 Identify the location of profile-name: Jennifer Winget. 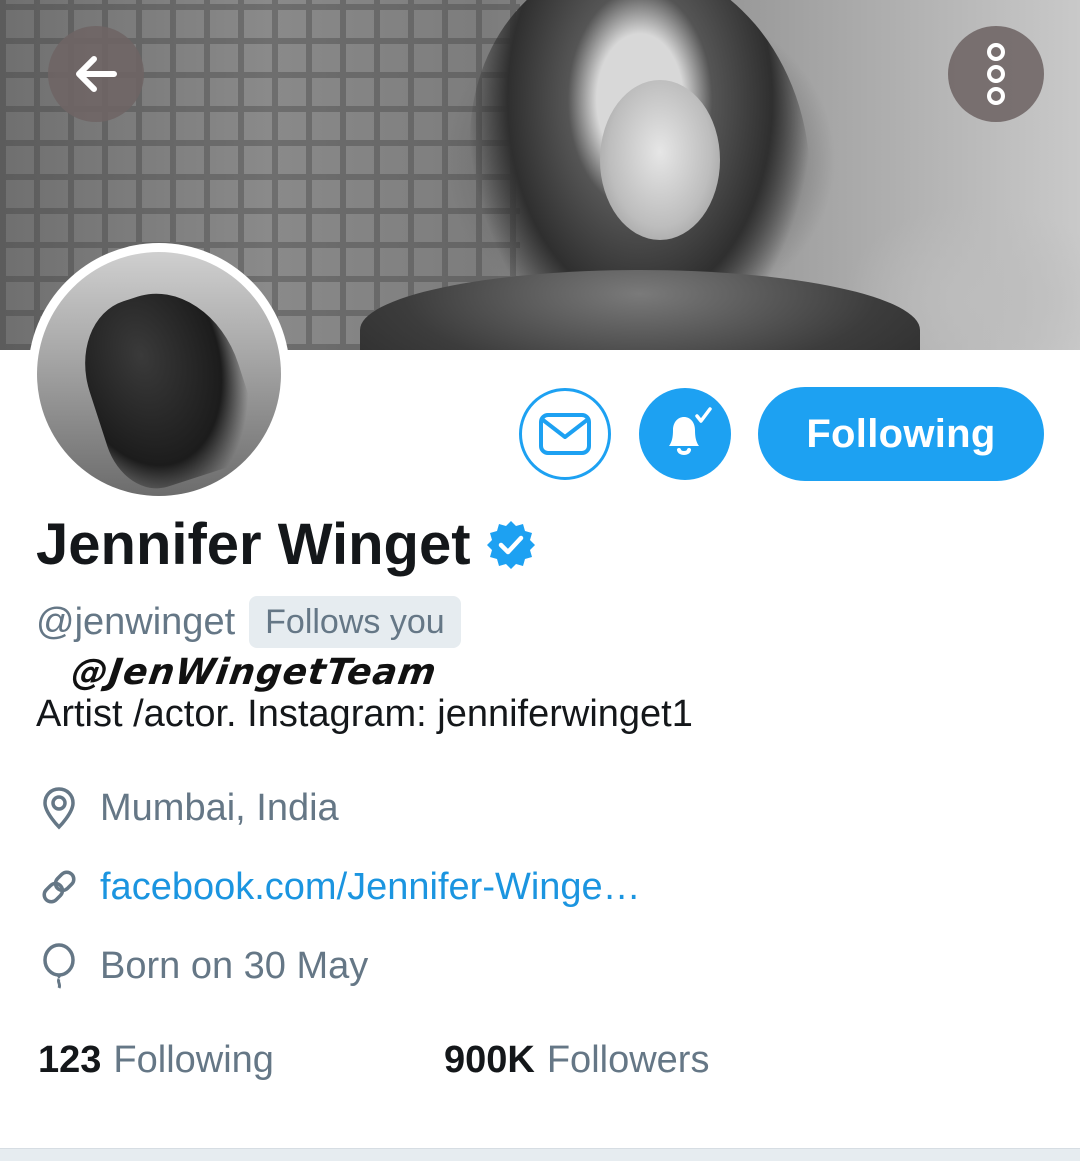
(253, 544).